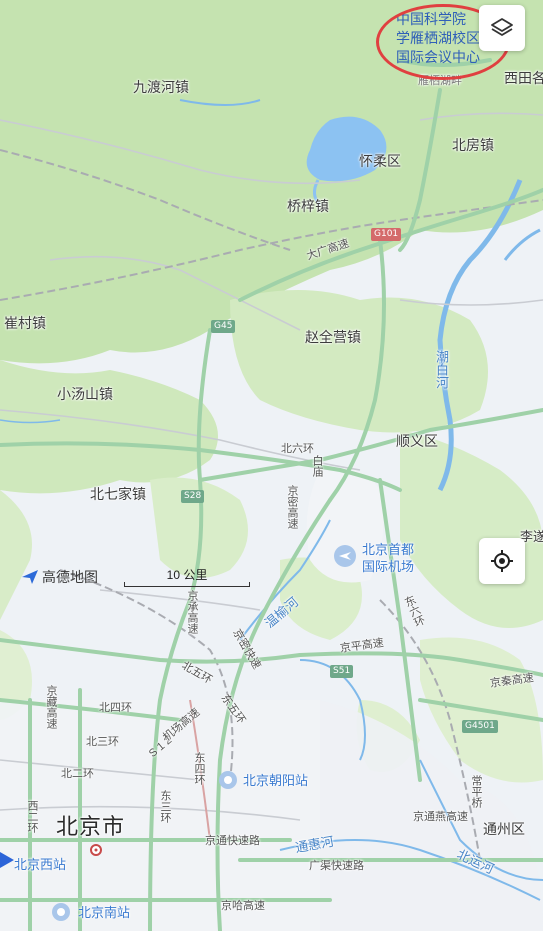 The width and height of the screenshot is (543, 931). What do you see at coordinates (523, 78) in the screenshot?
I see `place-label: 西田各` at bounding box center [523, 78].